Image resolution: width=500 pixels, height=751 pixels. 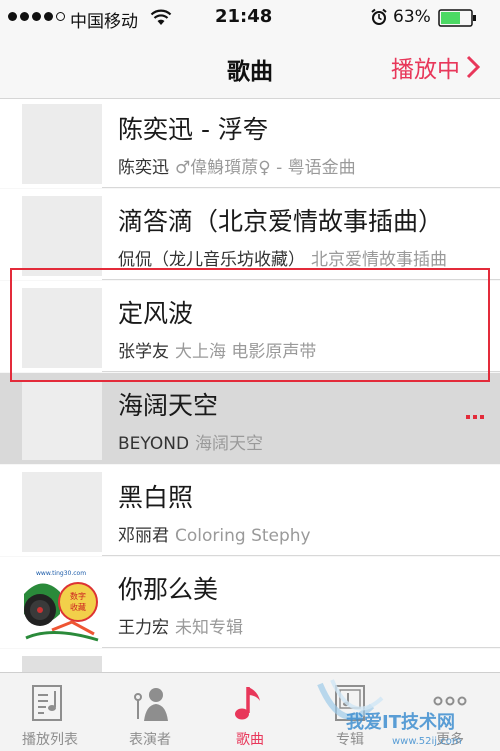 What do you see at coordinates (250, 326) in the screenshot?
I see `song-row: 定风波 张学友 大上海 电影原声带` at bounding box center [250, 326].